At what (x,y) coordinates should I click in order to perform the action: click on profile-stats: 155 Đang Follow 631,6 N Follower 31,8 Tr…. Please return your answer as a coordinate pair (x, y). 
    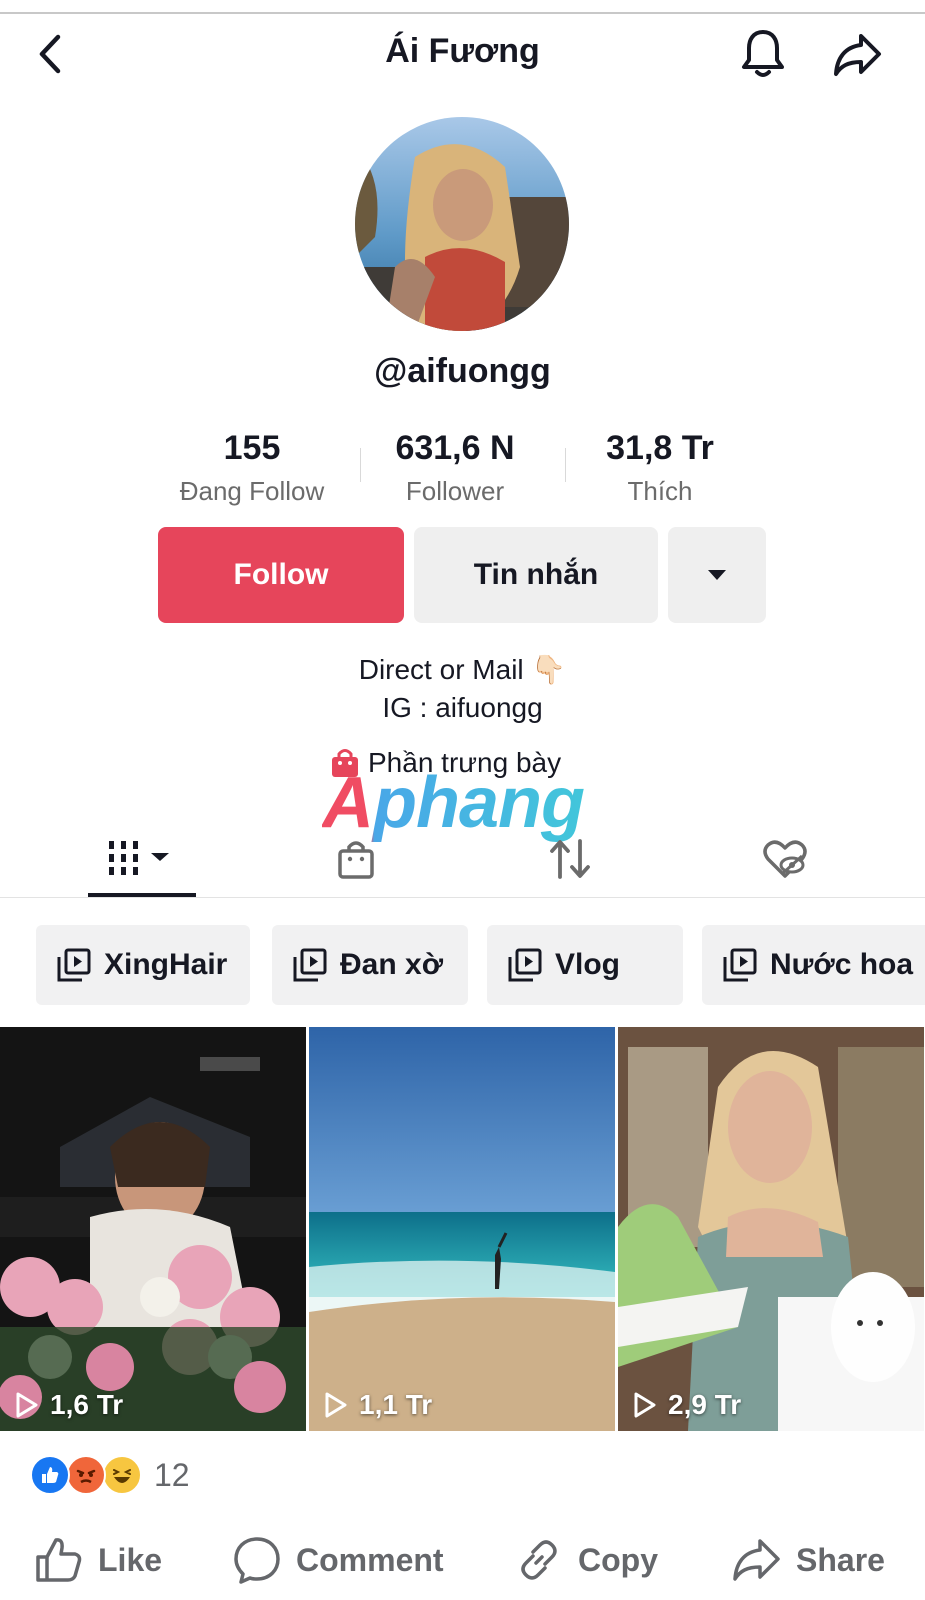
    Looking at the image, I should click on (450, 468).